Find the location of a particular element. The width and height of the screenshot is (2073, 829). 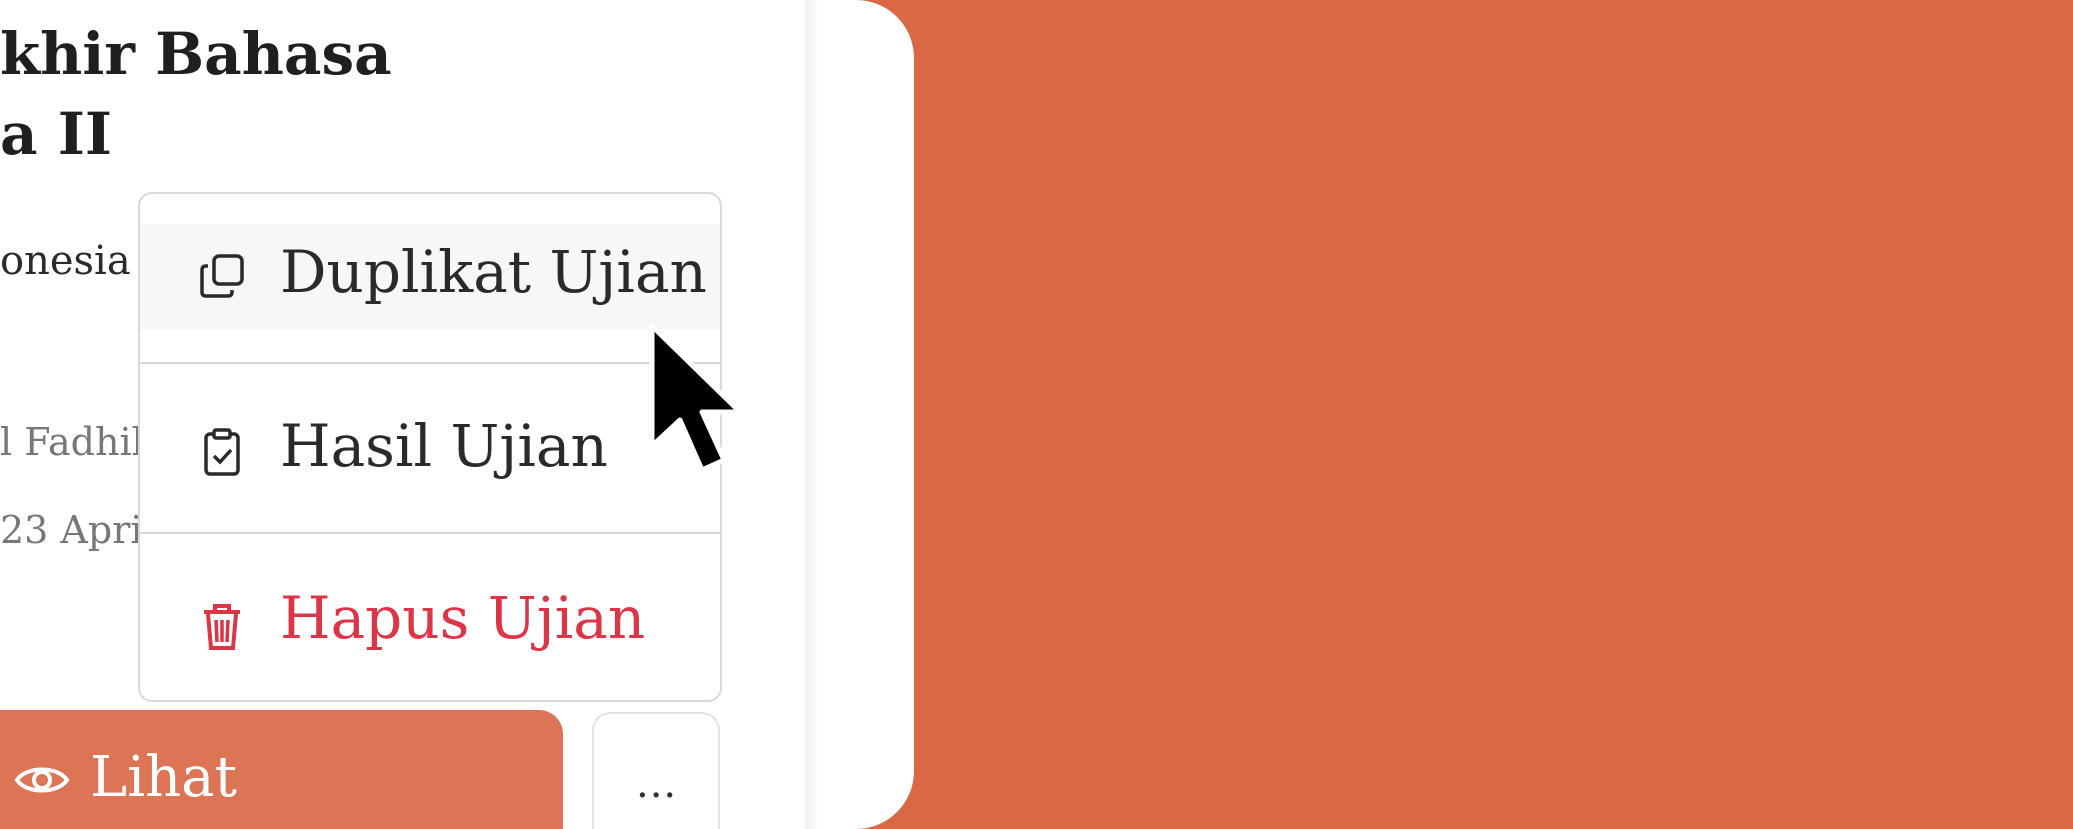

exam-title-line-1: khir Bahasa is located at coordinates (196, 54).